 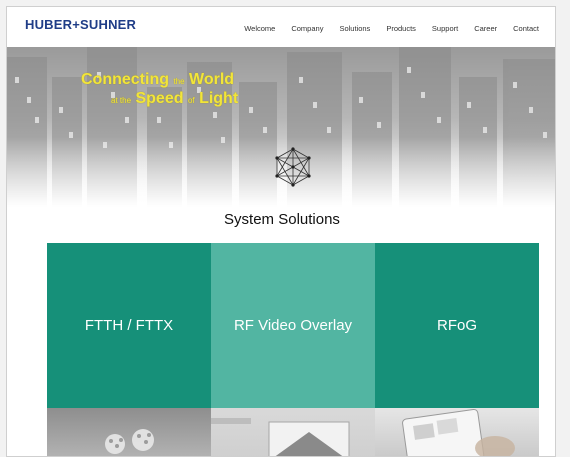 I want to click on network-icon, so click(x=293, y=167).